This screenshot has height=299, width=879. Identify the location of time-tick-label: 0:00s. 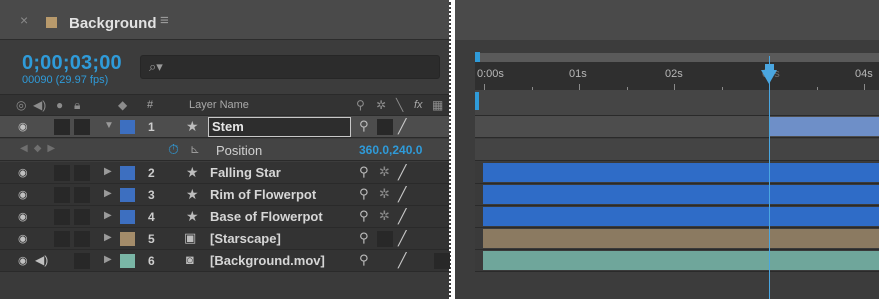
(490, 74).